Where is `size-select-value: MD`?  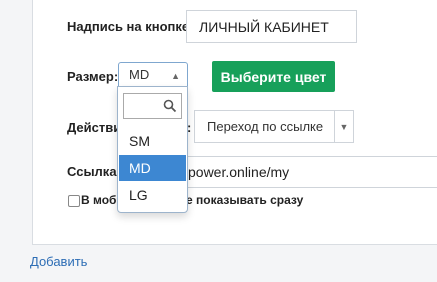
size-select-value: MD is located at coordinates (139, 74).